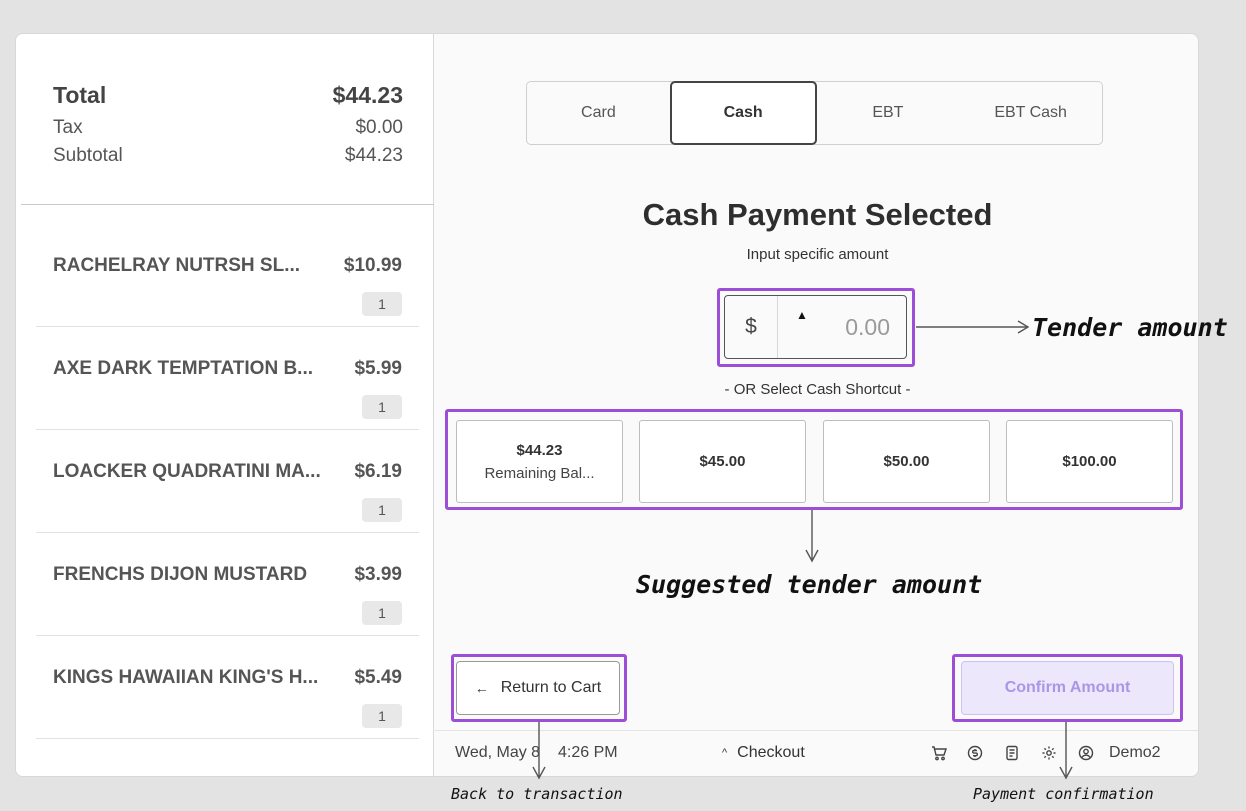 This screenshot has width=1246, height=811. I want to click on annotation-payment-confirmation: Payment confirmation, so click(1063, 794).